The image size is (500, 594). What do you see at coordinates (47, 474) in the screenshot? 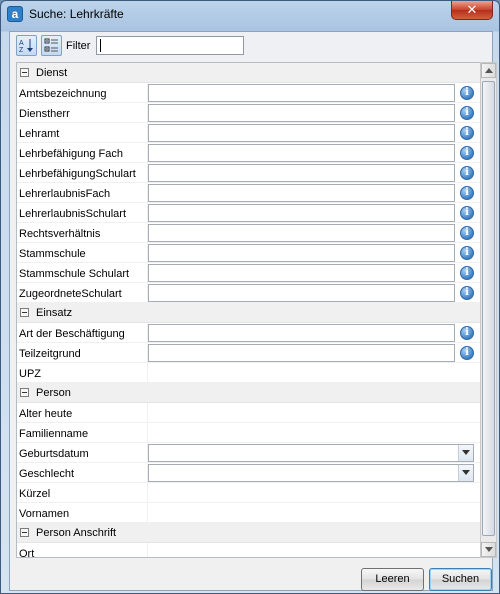
I see `property-label: Geschlecht` at bounding box center [47, 474].